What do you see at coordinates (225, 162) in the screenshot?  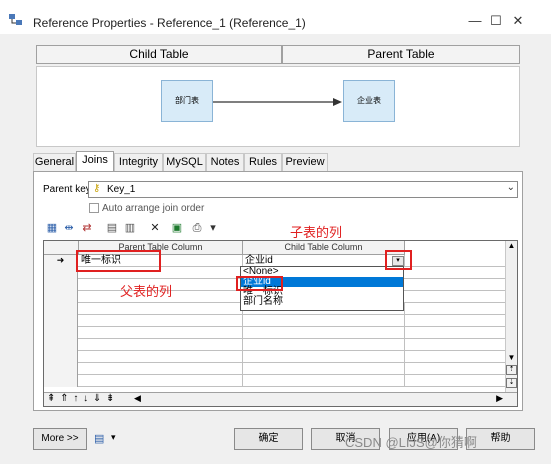 I see `tab-notes: Notes` at bounding box center [225, 162].